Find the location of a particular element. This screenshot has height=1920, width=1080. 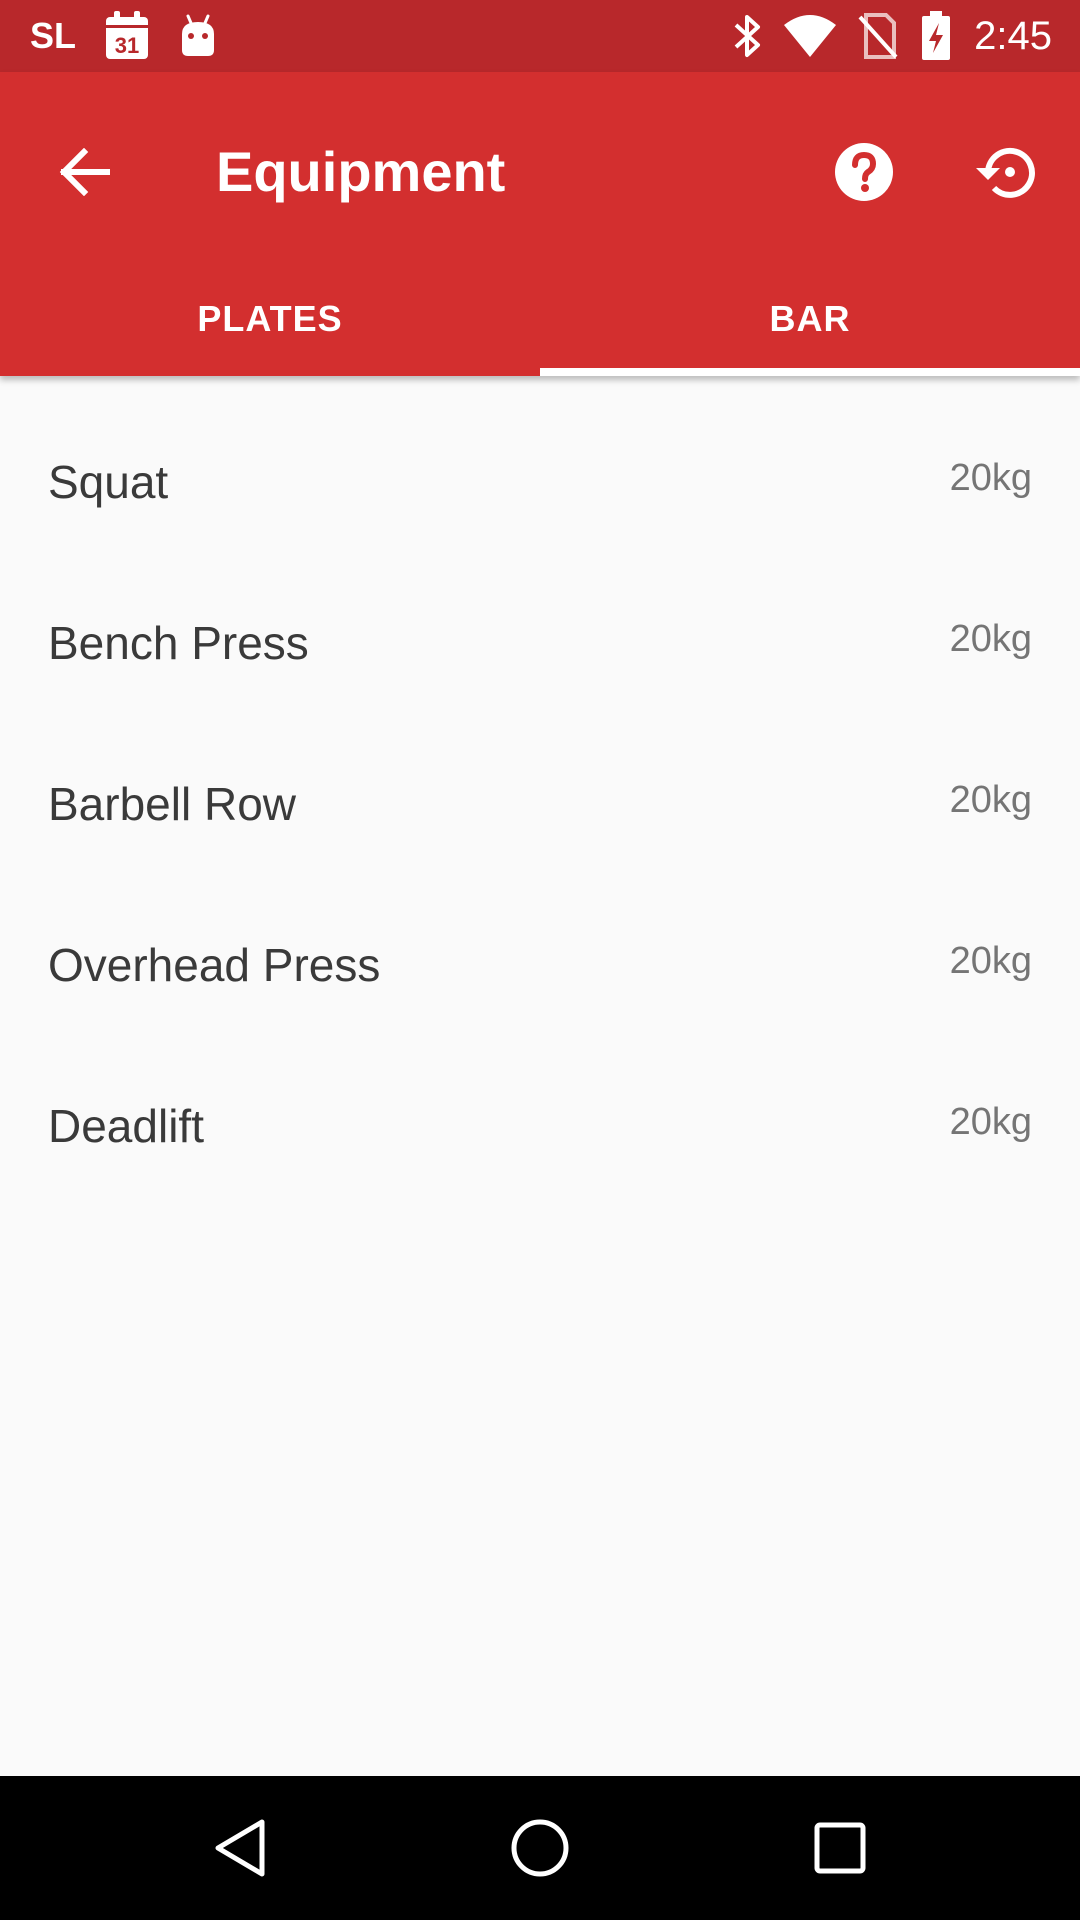

back-button is located at coordinates (84, 172).